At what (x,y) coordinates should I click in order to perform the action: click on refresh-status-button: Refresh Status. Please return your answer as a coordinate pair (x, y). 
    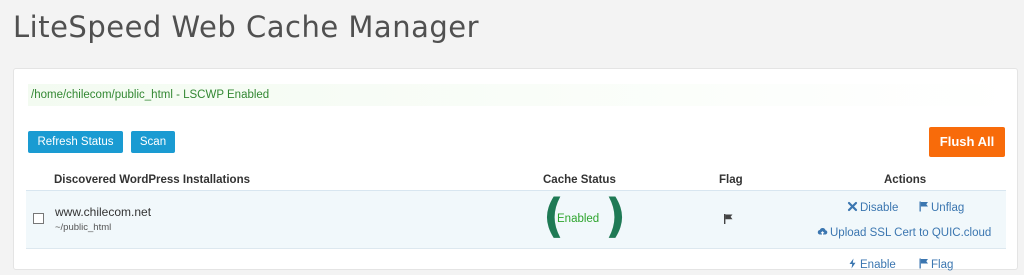
    Looking at the image, I should click on (75, 142).